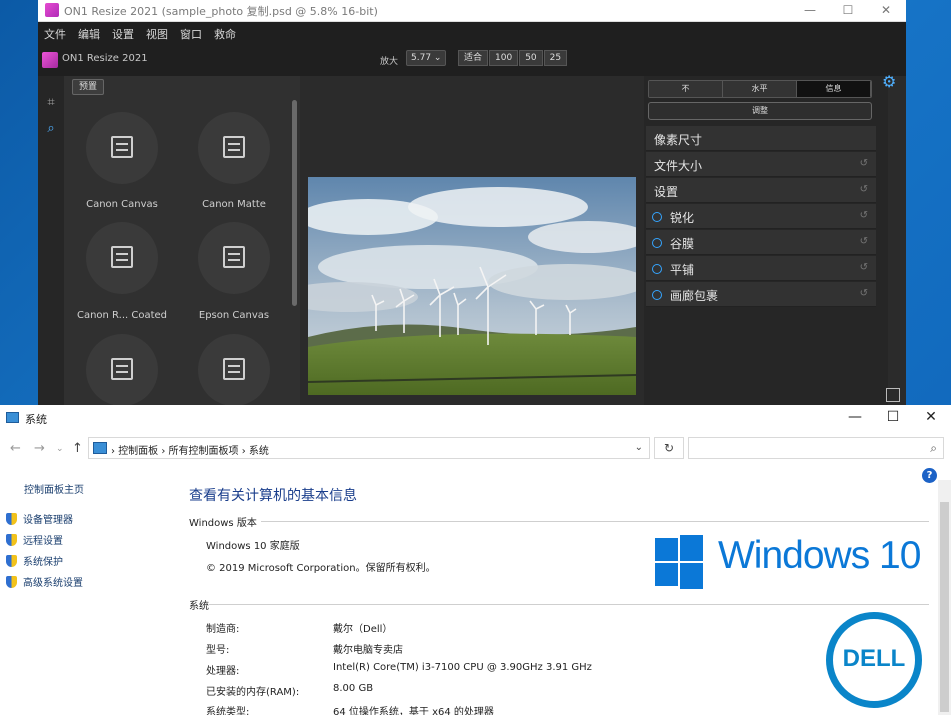  Describe the element at coordinates (157, 34) in the screenshot. I see `menu-view: 视图` at that location.